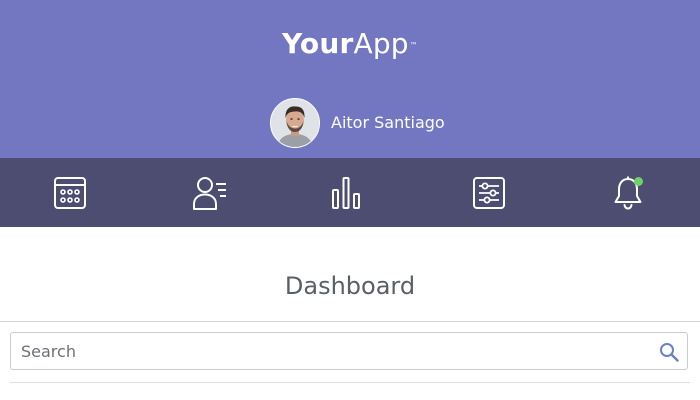 The image size is (700, 400). I want to click on logo-trademark: ™, so click(413, 45).